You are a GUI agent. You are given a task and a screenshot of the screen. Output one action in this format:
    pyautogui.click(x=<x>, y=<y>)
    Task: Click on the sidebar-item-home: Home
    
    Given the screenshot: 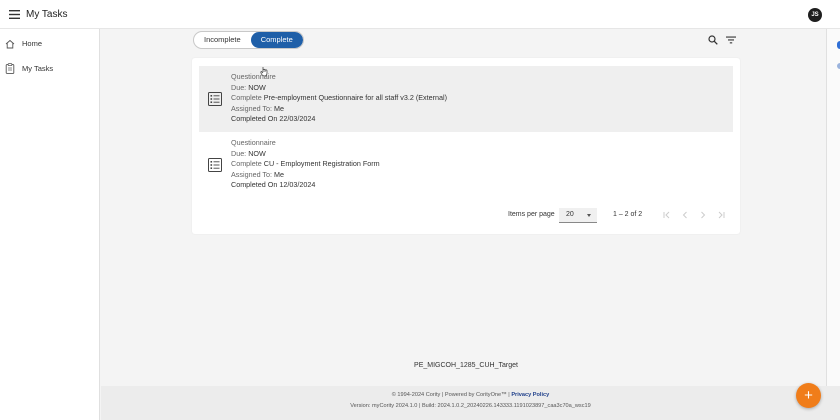 What is the action you would take?
    pyautogui.click(x=49, y=43)
    